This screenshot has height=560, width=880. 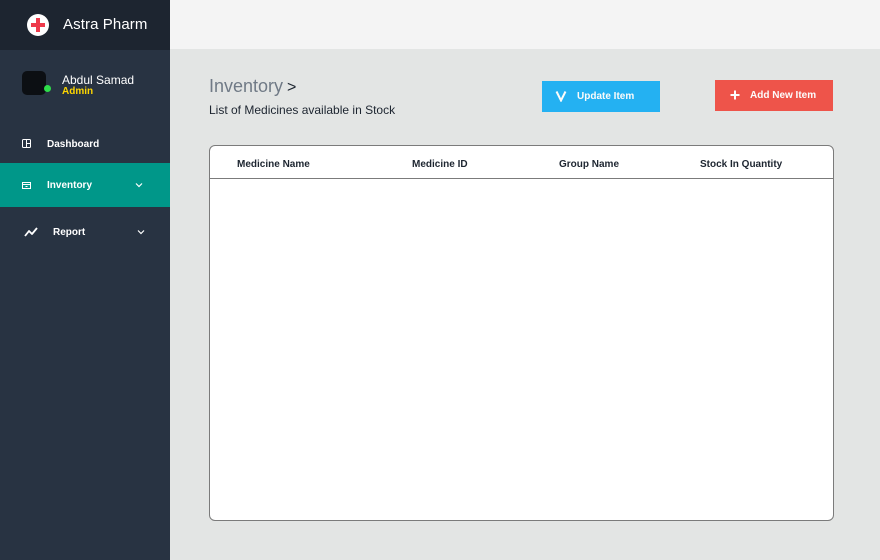 I want to click on column-header-group-name: Group Name, so click(x=589, y=164).